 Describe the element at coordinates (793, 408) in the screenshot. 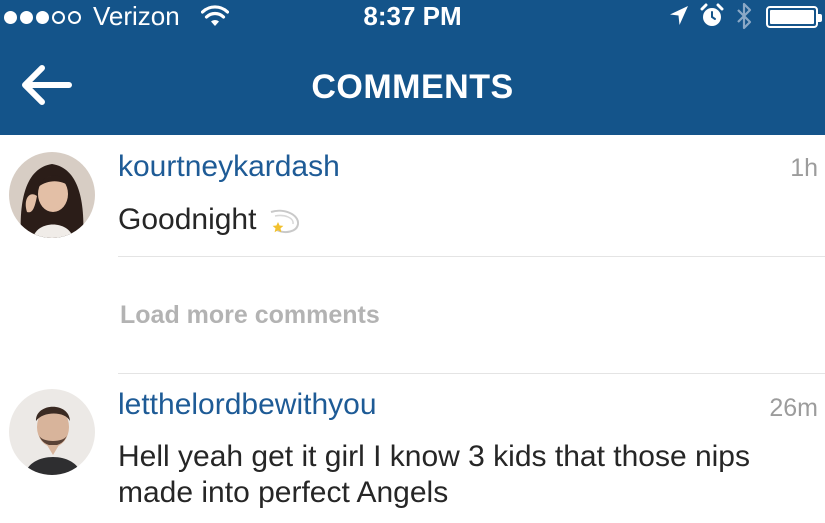

I see `comment-timestamp: 26m` at that location.